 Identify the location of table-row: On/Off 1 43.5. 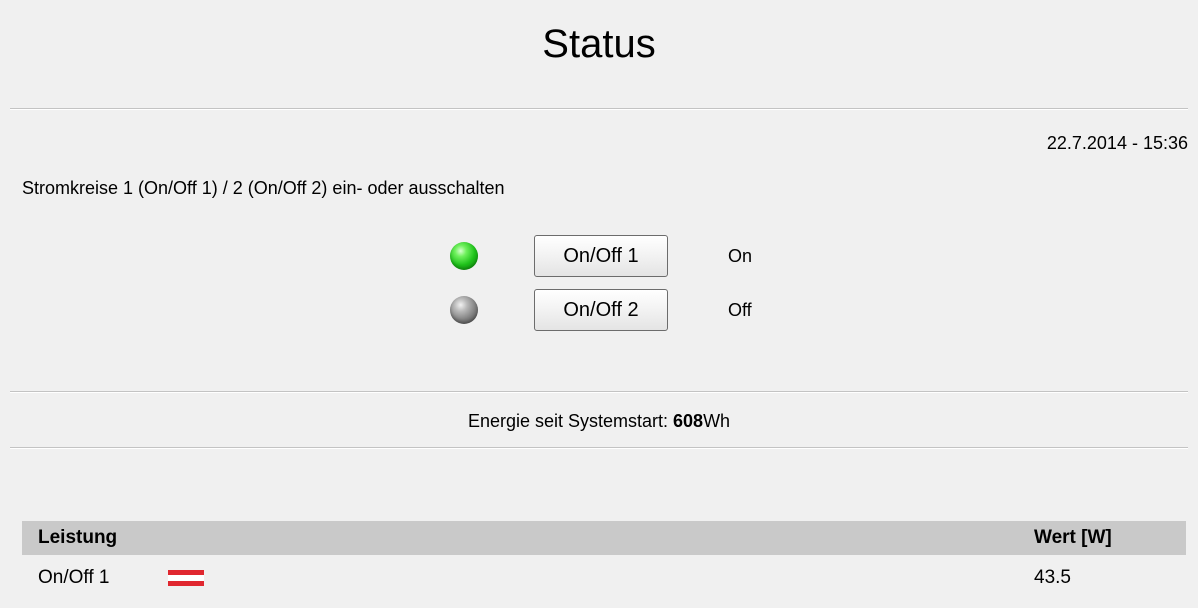
(604, 577).